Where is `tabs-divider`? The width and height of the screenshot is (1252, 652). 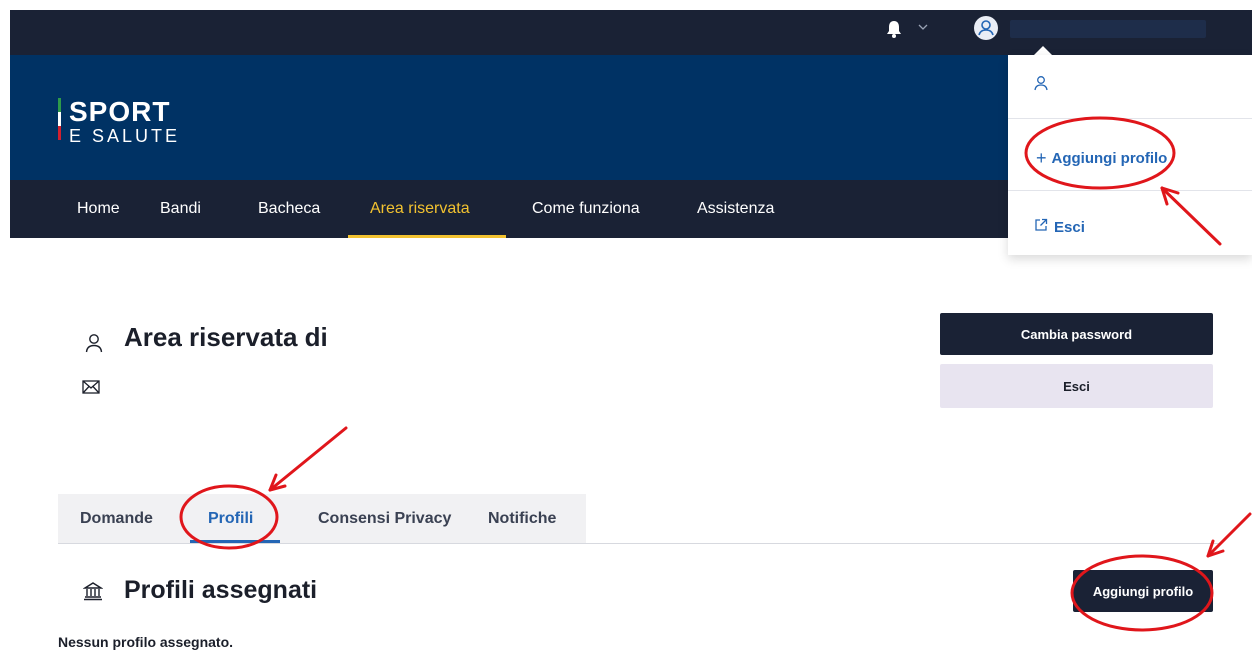 tabs-divider is located at coordinates (640, 543).